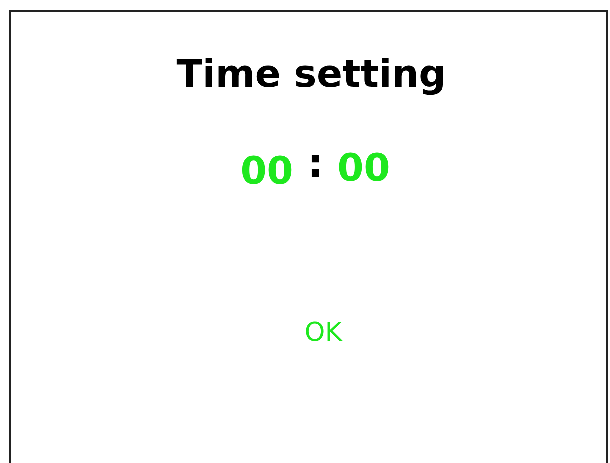 Image resolution: width=610 pixels, height=463 pixels. I want to click on dialog-title: Time setting, so click(311, 75).